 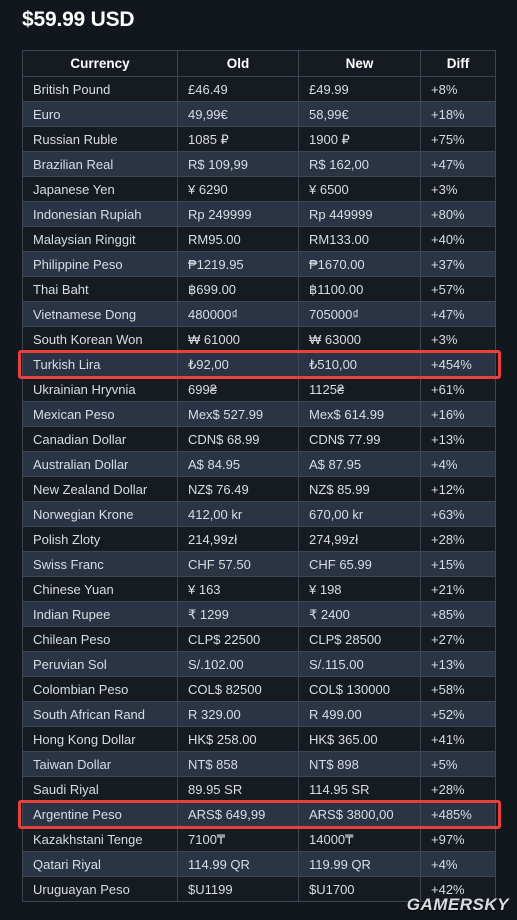 I want to click on cell-old-price: ¥ 6290, so click(x=238, y=189).